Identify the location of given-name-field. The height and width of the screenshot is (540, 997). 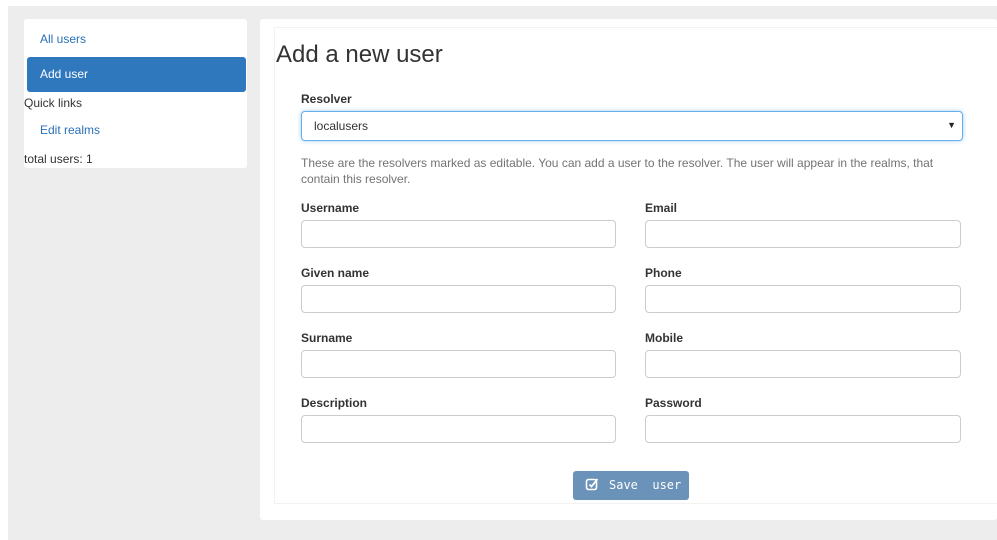
(458, 299).